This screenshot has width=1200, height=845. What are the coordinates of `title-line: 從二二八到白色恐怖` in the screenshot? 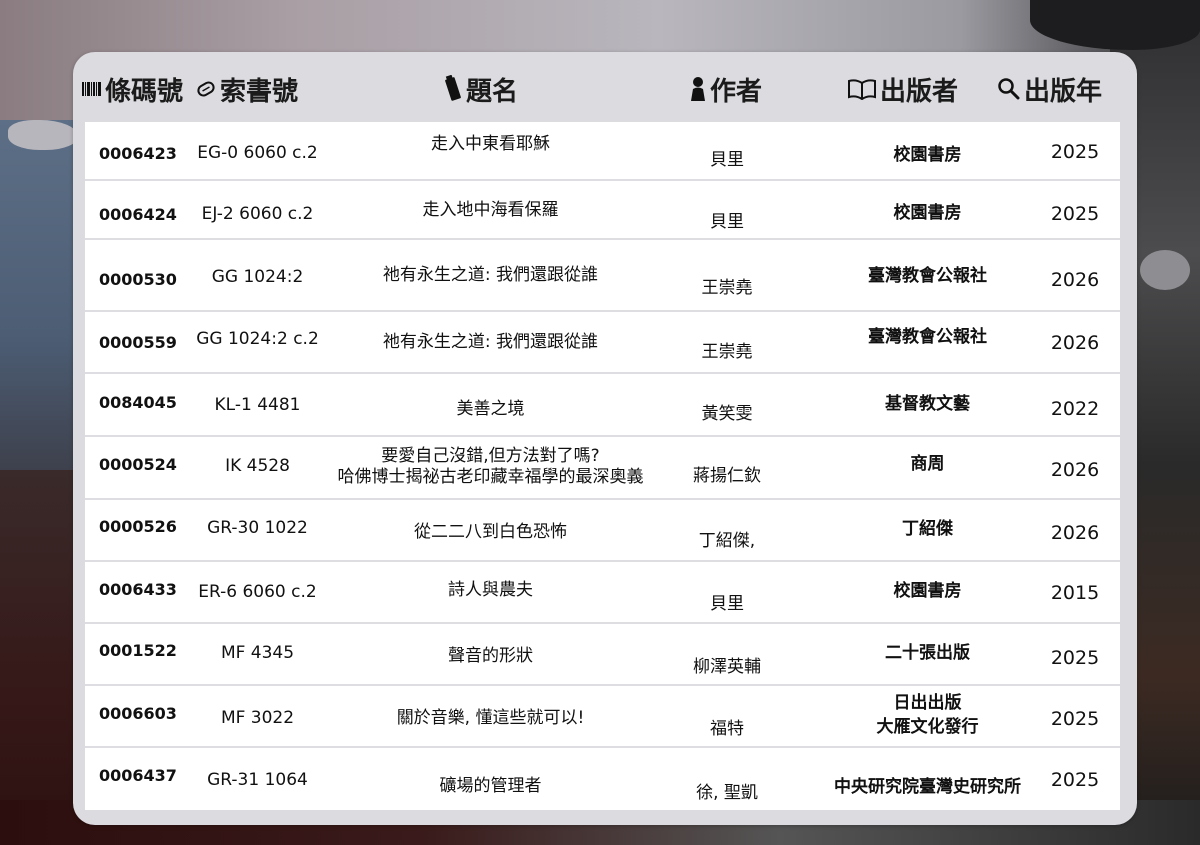 It's located at (490, 532).